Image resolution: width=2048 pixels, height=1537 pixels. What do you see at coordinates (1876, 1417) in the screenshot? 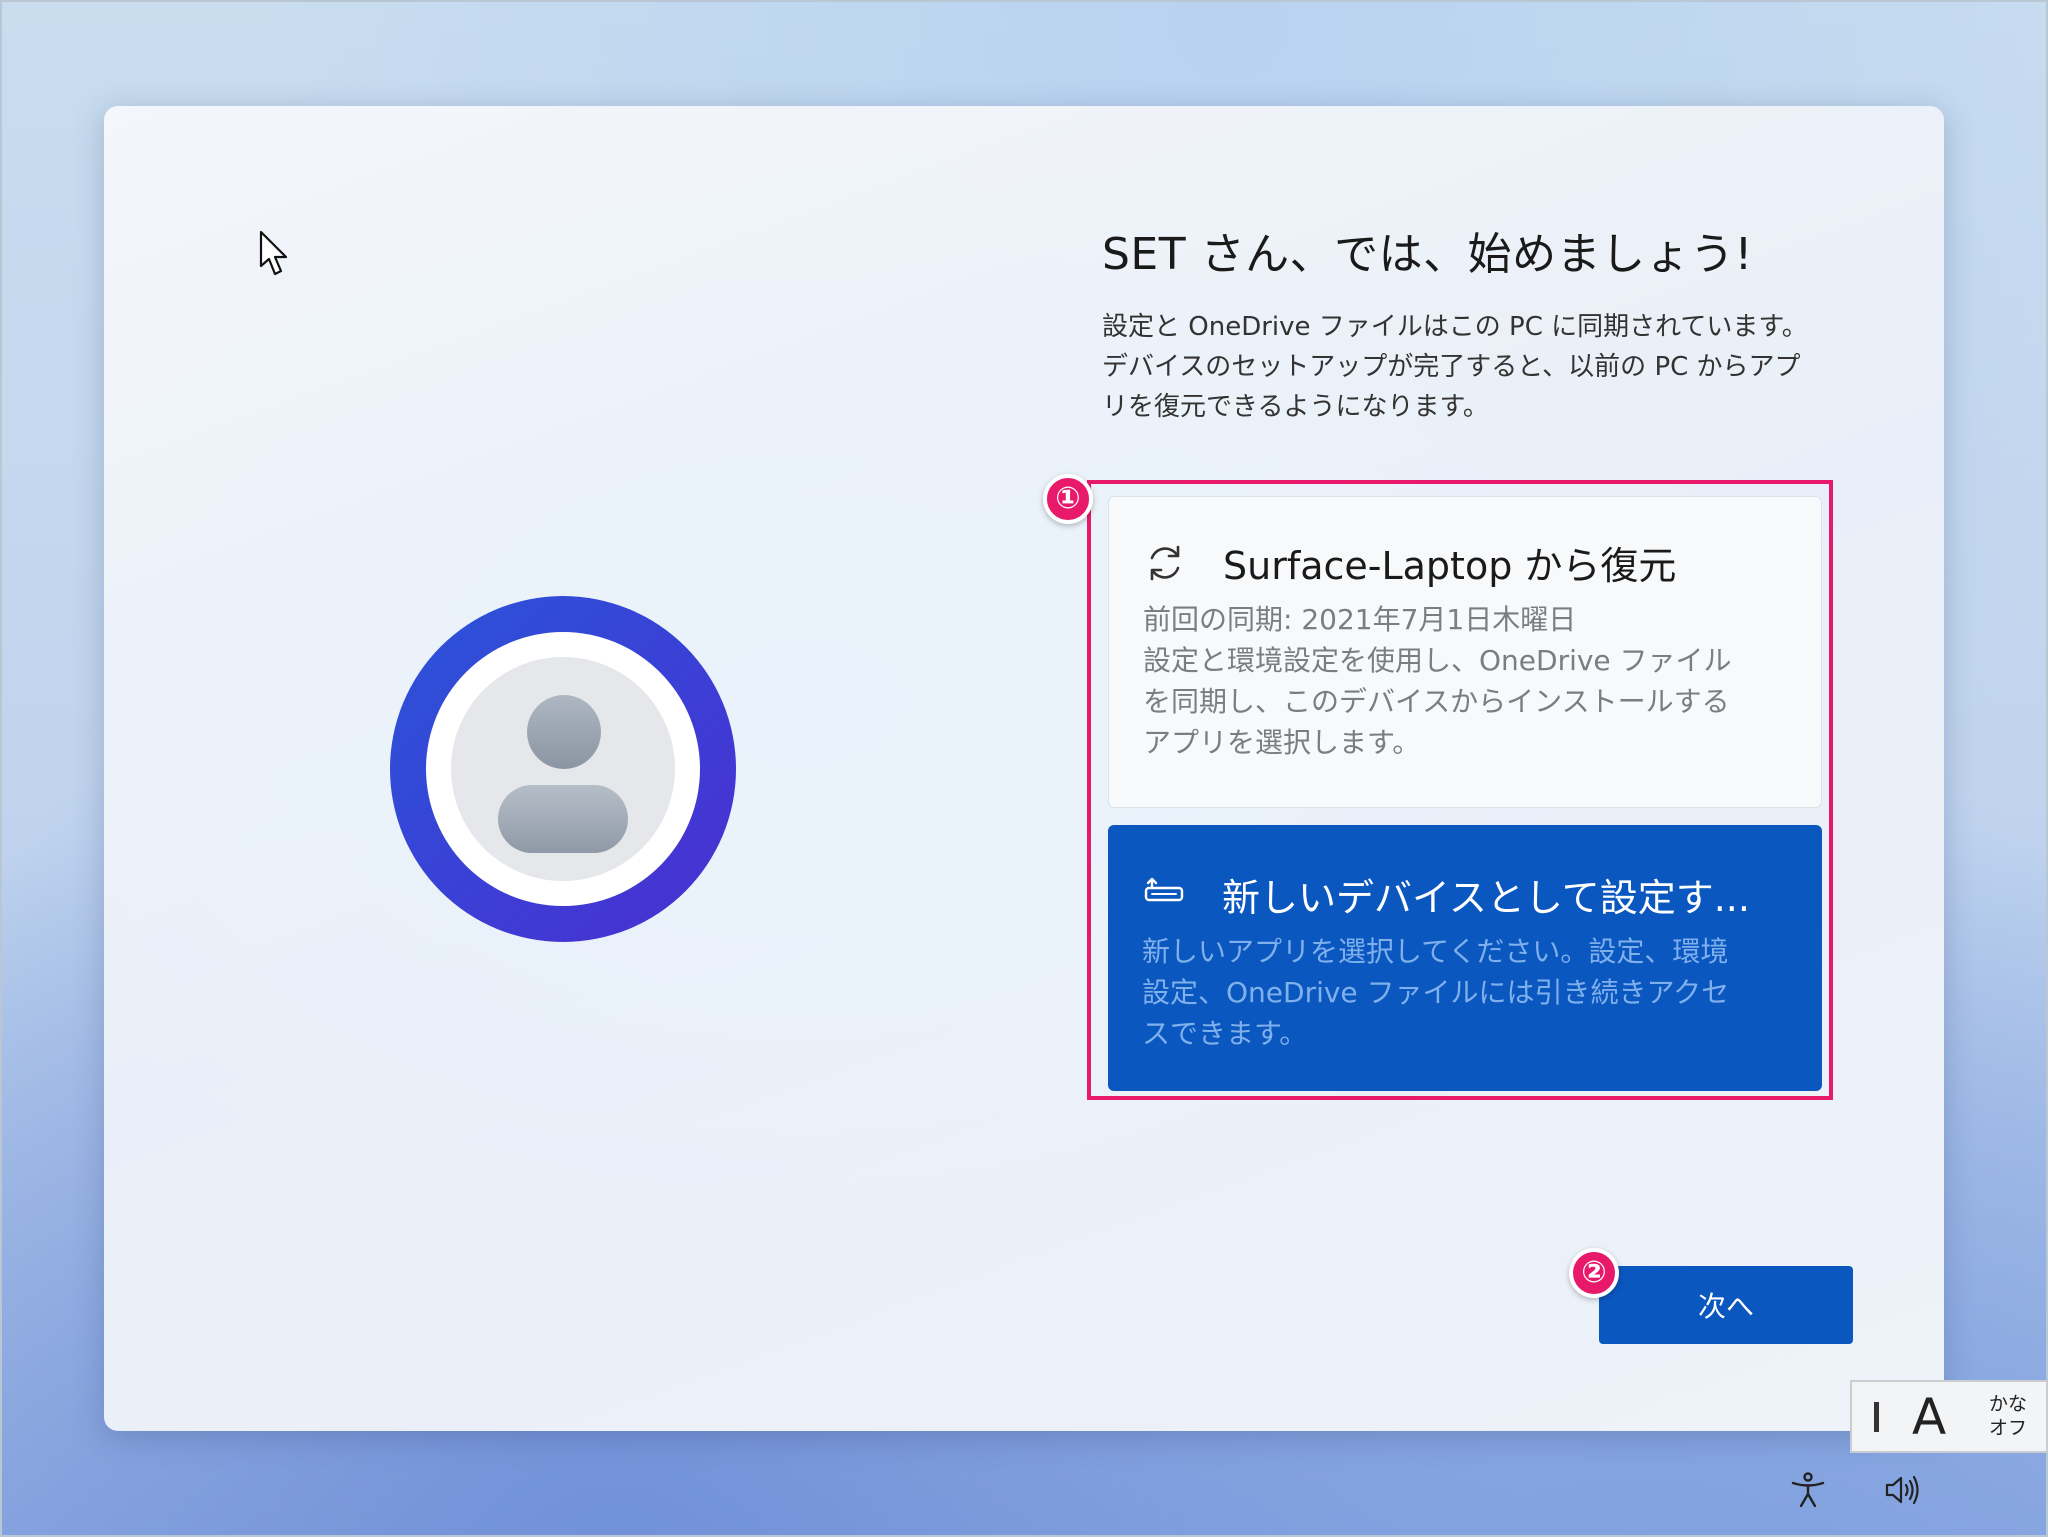
I see `ime-handle-icon` at bounding box center [1876, 1417].